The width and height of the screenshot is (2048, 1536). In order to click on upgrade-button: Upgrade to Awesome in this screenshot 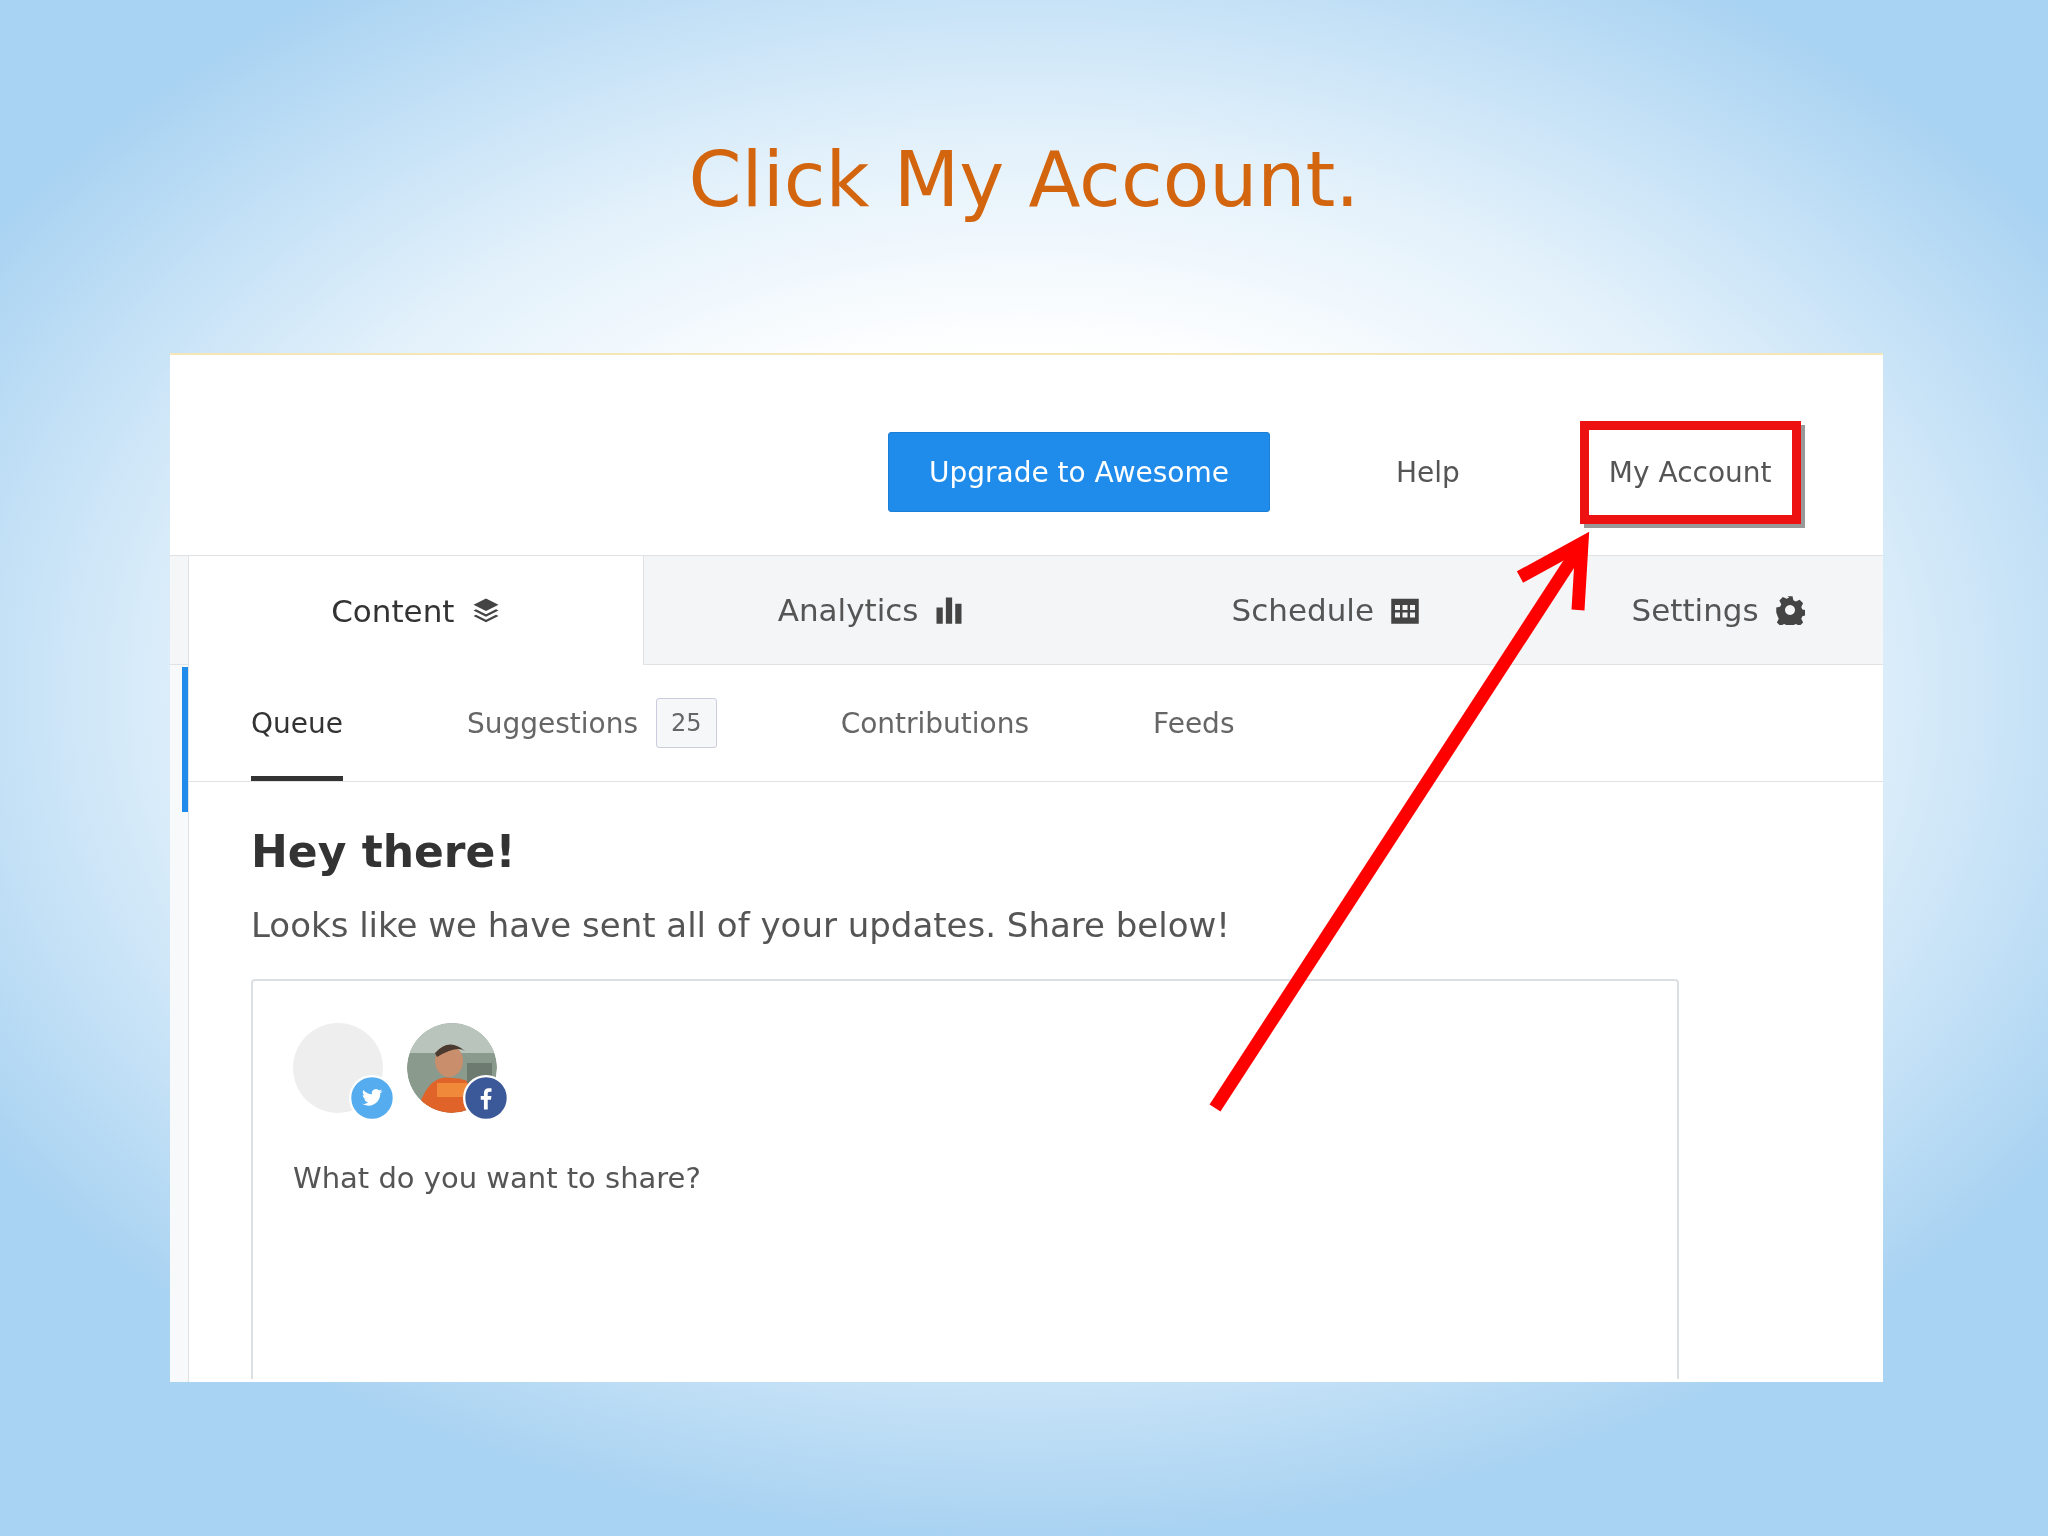, I will do `click(1079, 472)`.